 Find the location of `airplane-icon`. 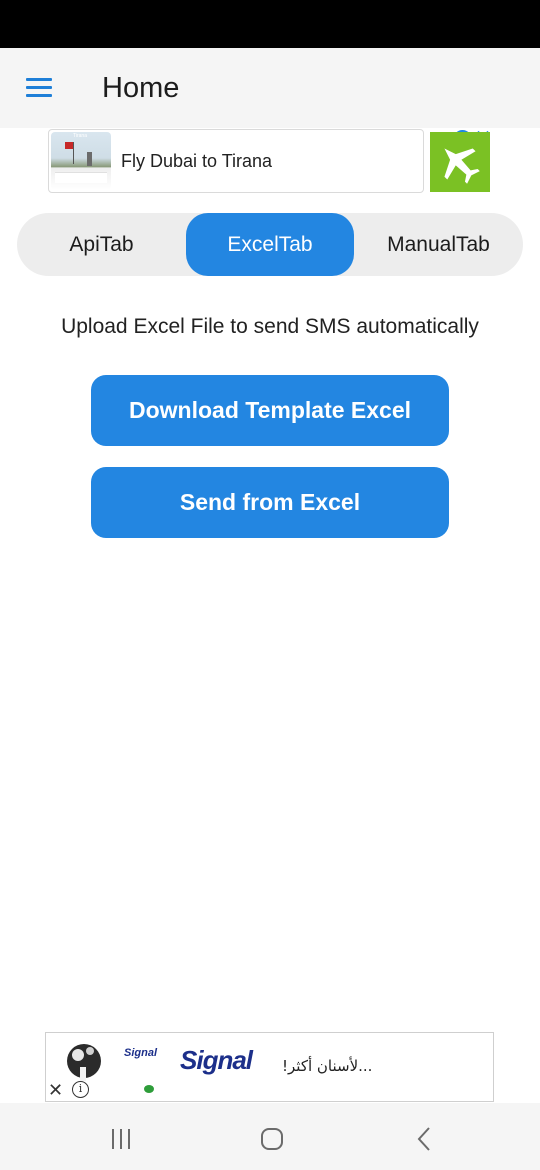

airplane-icon is located at coordinates (462, 166).